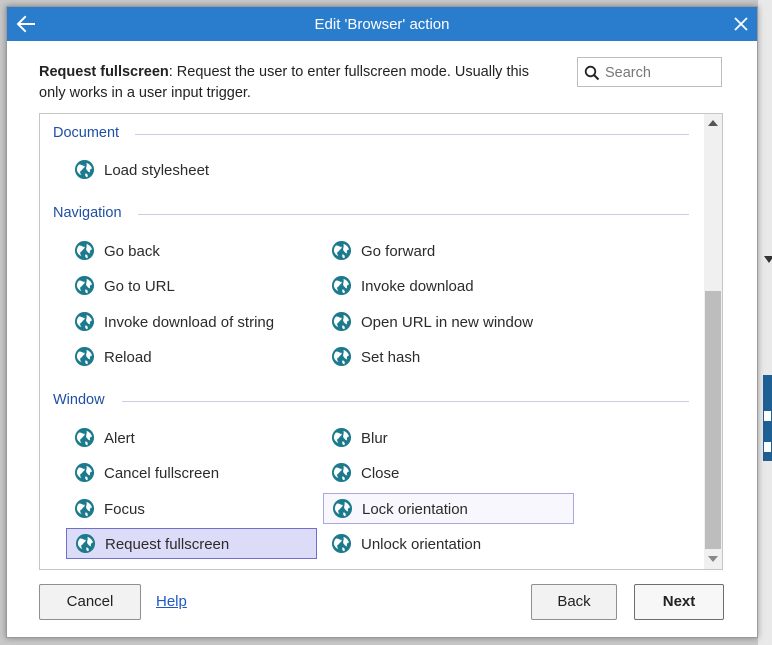  What do you see at coordinates (128, 357) in the screenshot?
I see `action-item-label: Reload` at bounding box center [128, 357].